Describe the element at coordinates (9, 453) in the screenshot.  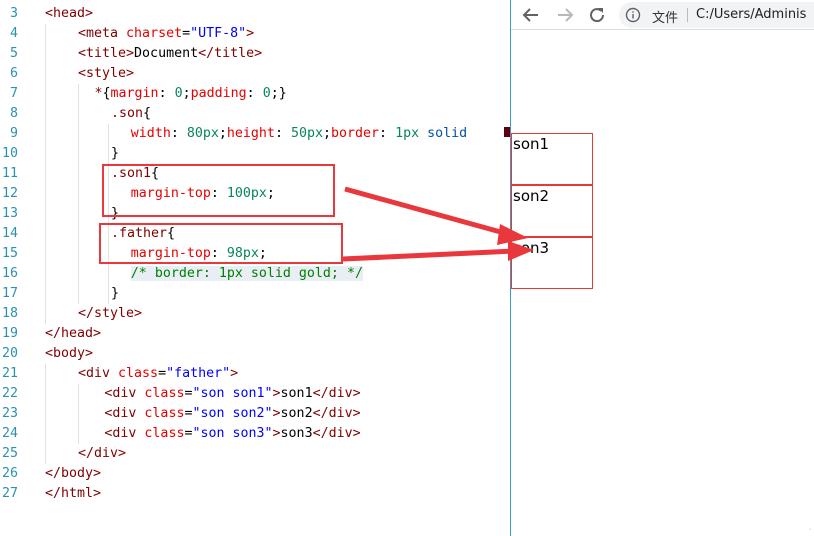
I see `line-number: 25` at that location.